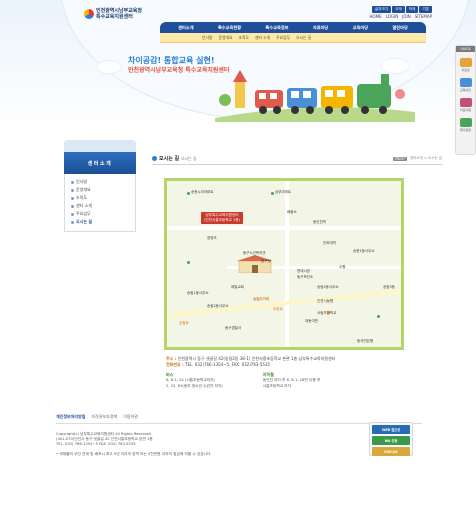  Describe the element at coordinates (109, 67) in the screenshot. I see `cloud-decoration` at that location.